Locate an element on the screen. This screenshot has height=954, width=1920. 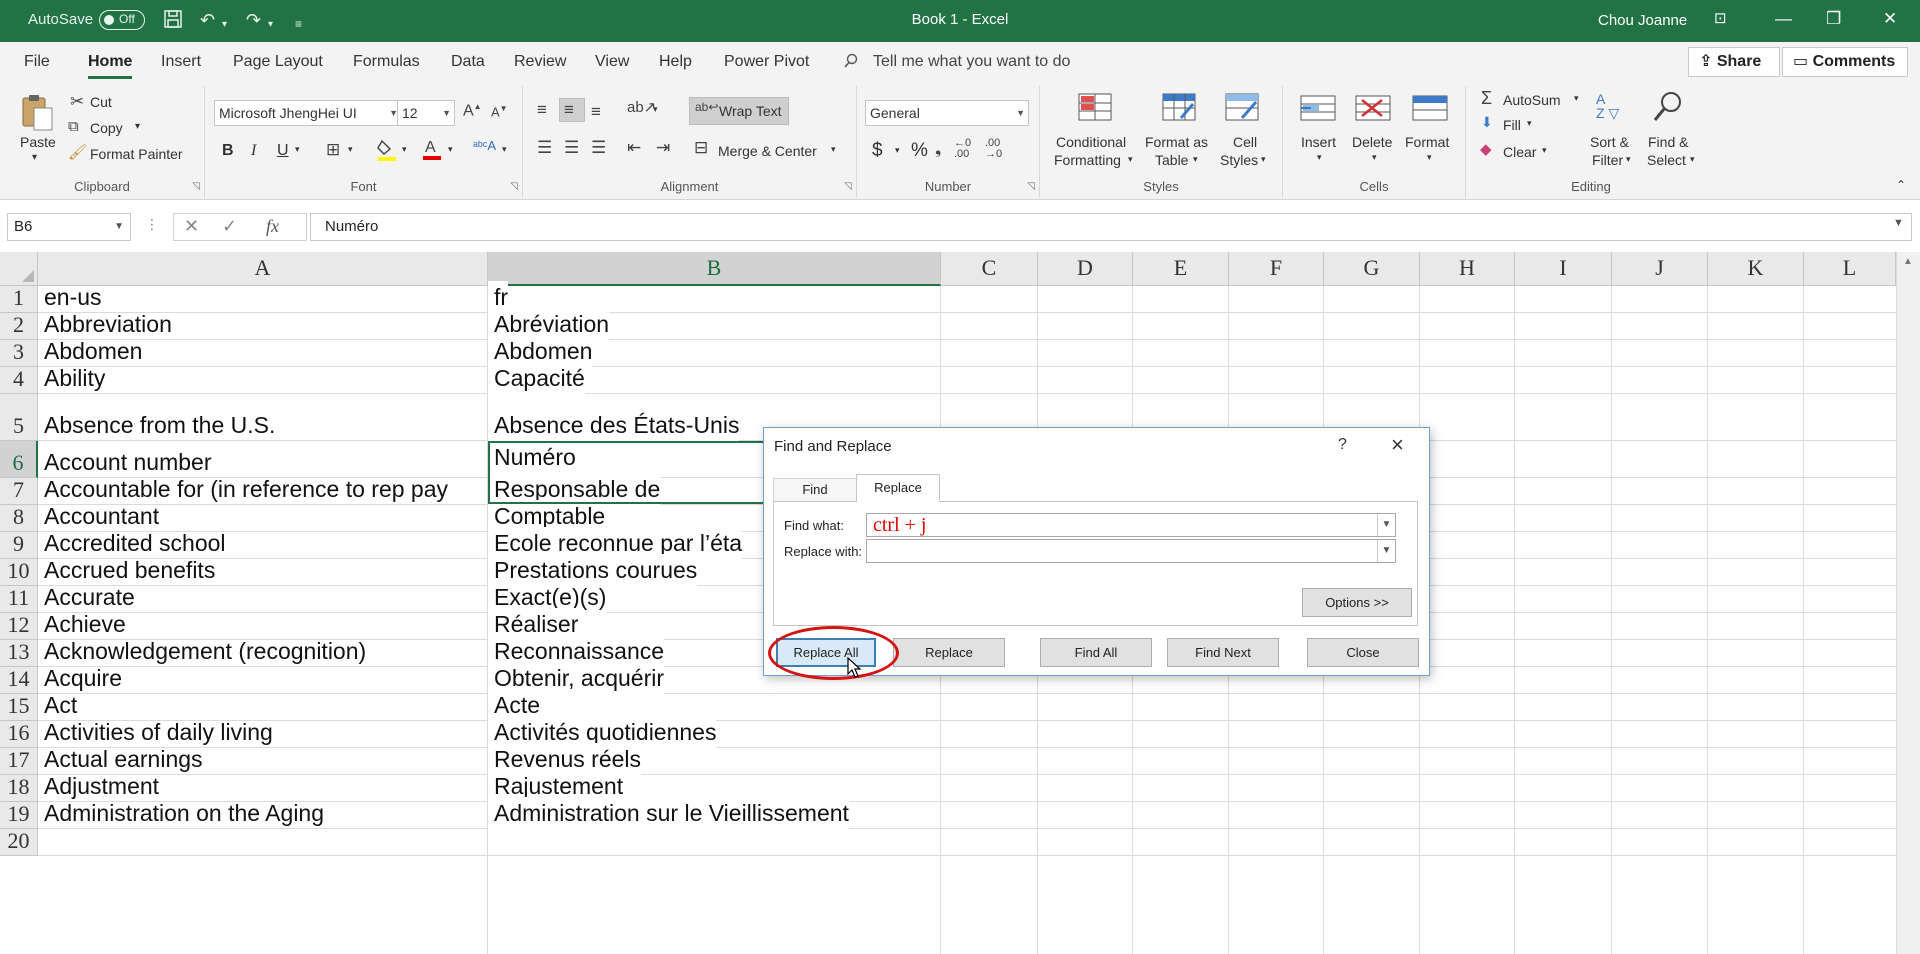
column-header-e: E is located at coordinates (1181, 269).